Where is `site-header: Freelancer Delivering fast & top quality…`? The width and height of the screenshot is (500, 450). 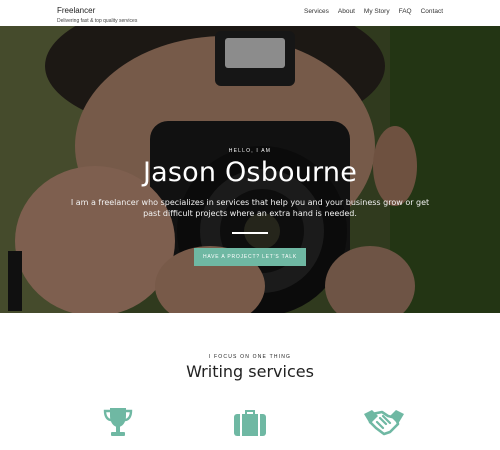 site-header: Freelancer Delivering fast & top quality… is located at coordinates (250, 13).